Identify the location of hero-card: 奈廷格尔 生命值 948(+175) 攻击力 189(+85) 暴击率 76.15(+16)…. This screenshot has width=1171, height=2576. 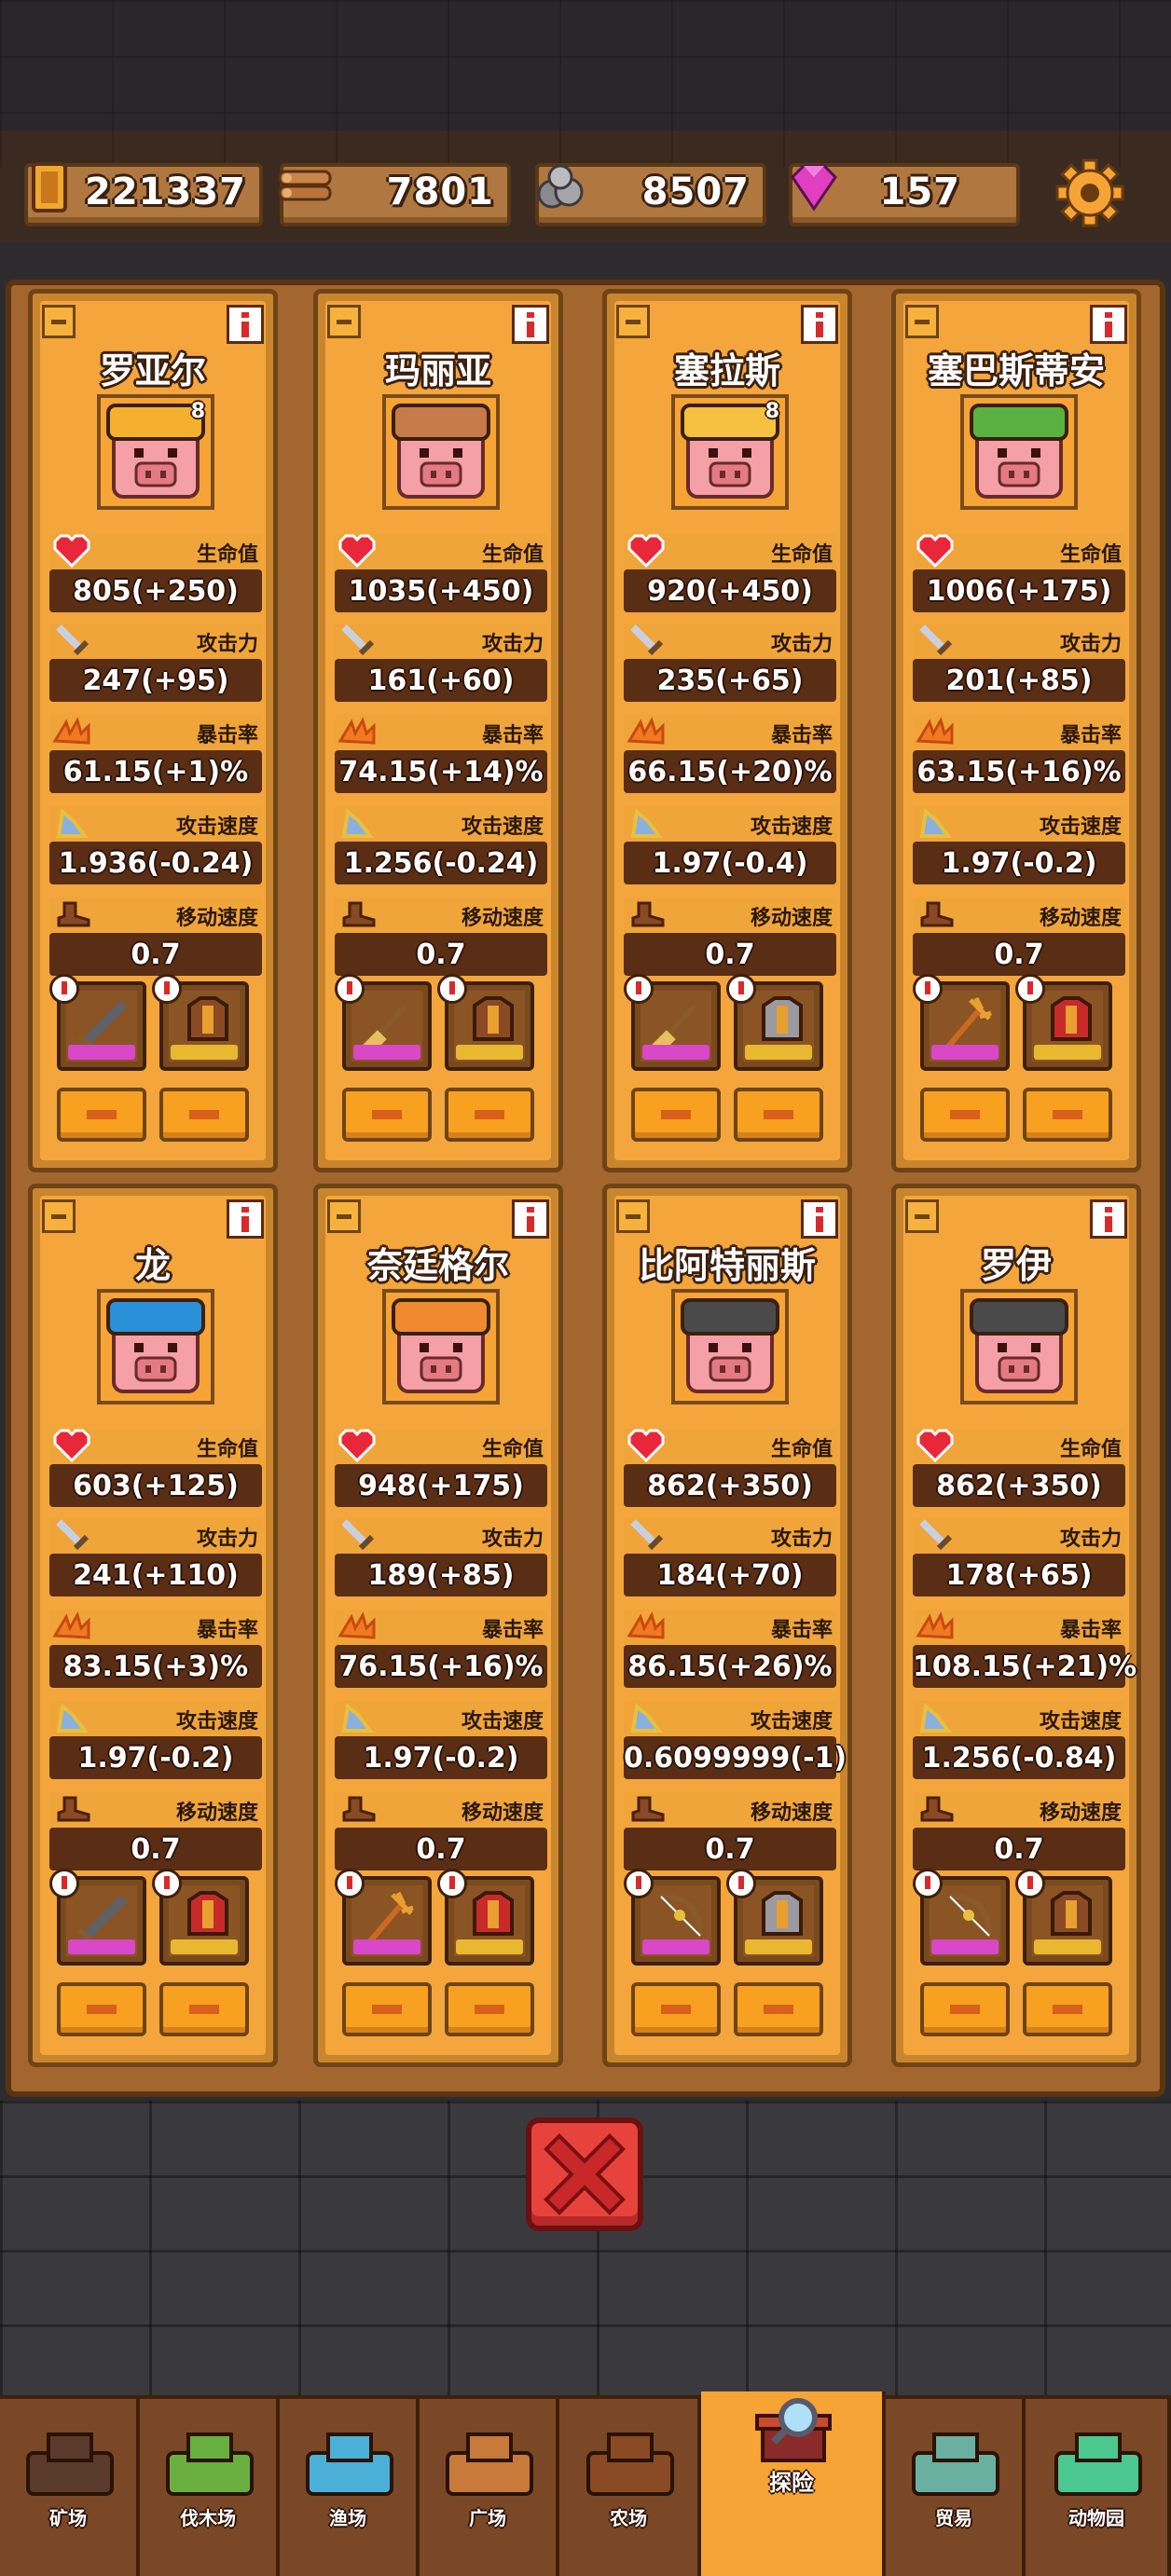
(438, 1625).